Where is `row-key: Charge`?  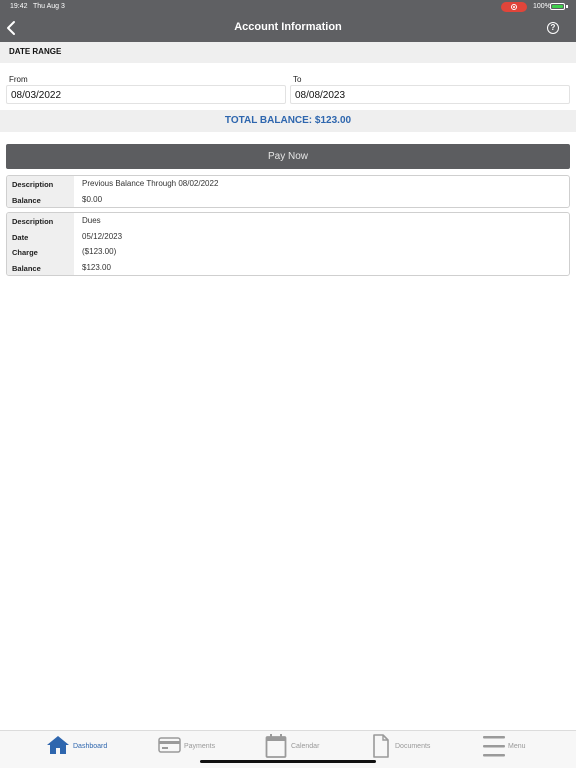 row-key: Charge is located at coordinates (40, 252).